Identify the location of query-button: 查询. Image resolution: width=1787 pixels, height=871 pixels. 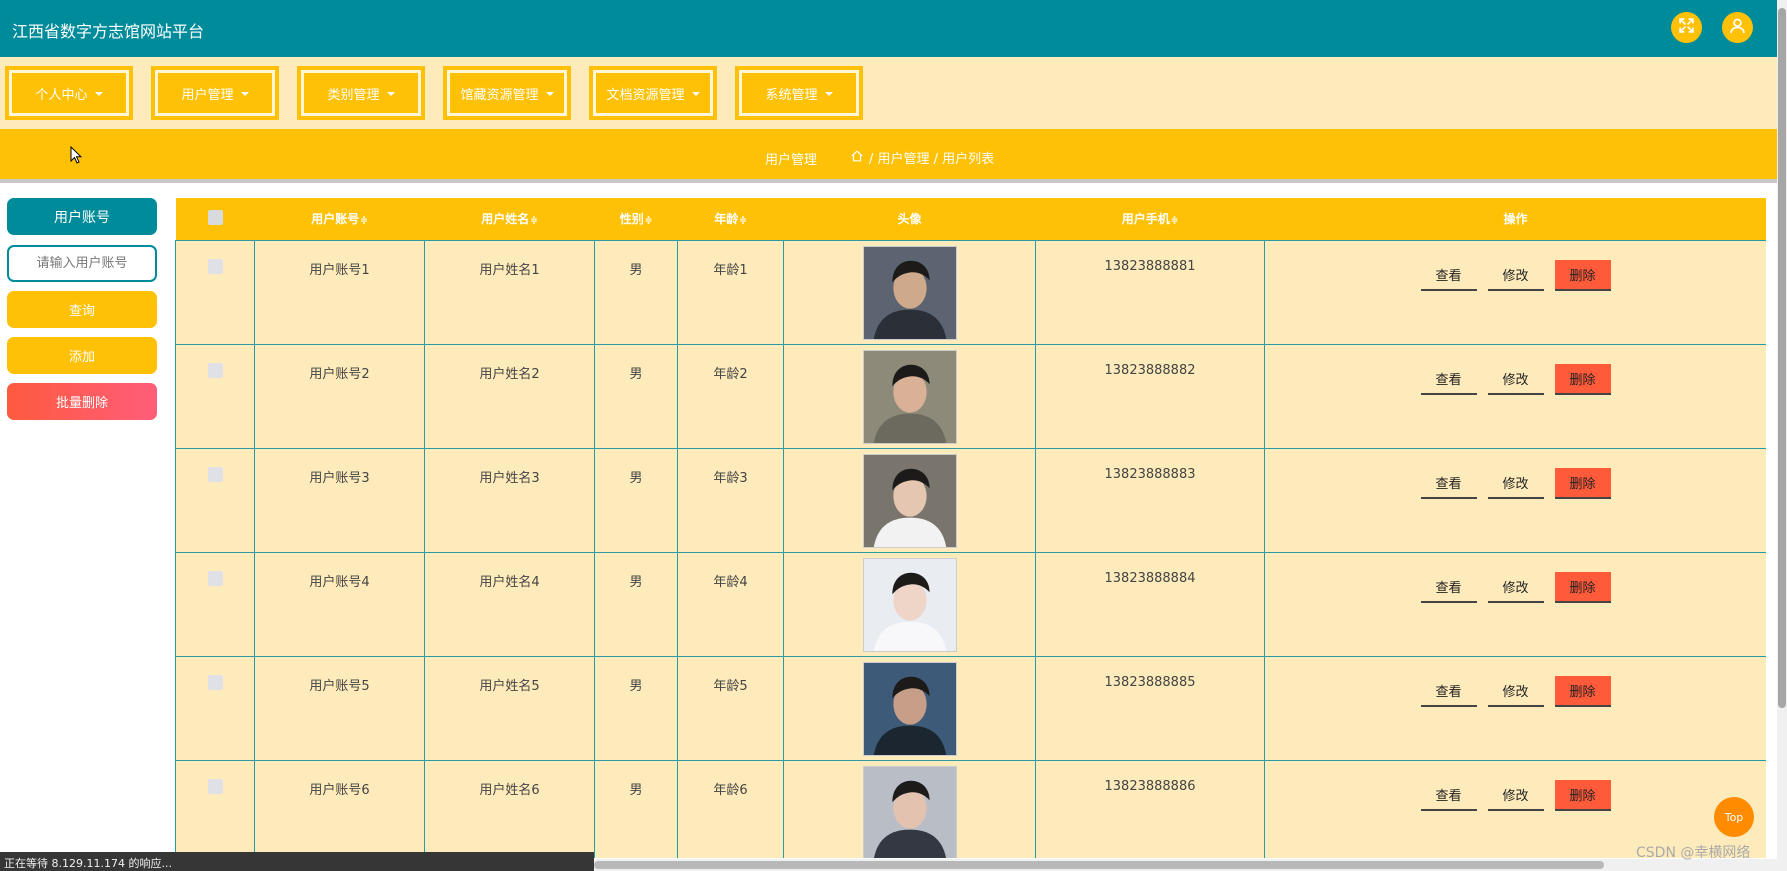
(82, 309).